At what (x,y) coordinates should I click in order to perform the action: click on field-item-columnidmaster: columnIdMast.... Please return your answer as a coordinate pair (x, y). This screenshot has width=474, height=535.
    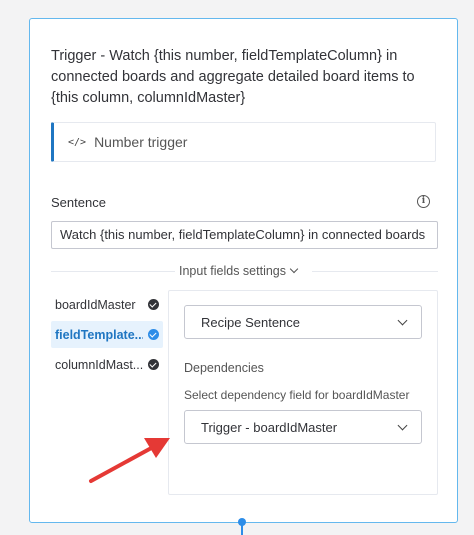
    Looking at the image, I should click on (107, 364).